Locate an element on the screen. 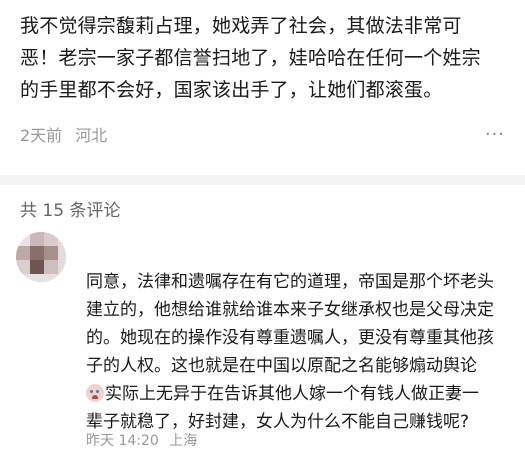 This screenshot has height=460, width=525. reply-meta: 昨天 14:20 上海 is located at coordinates (144, 440).